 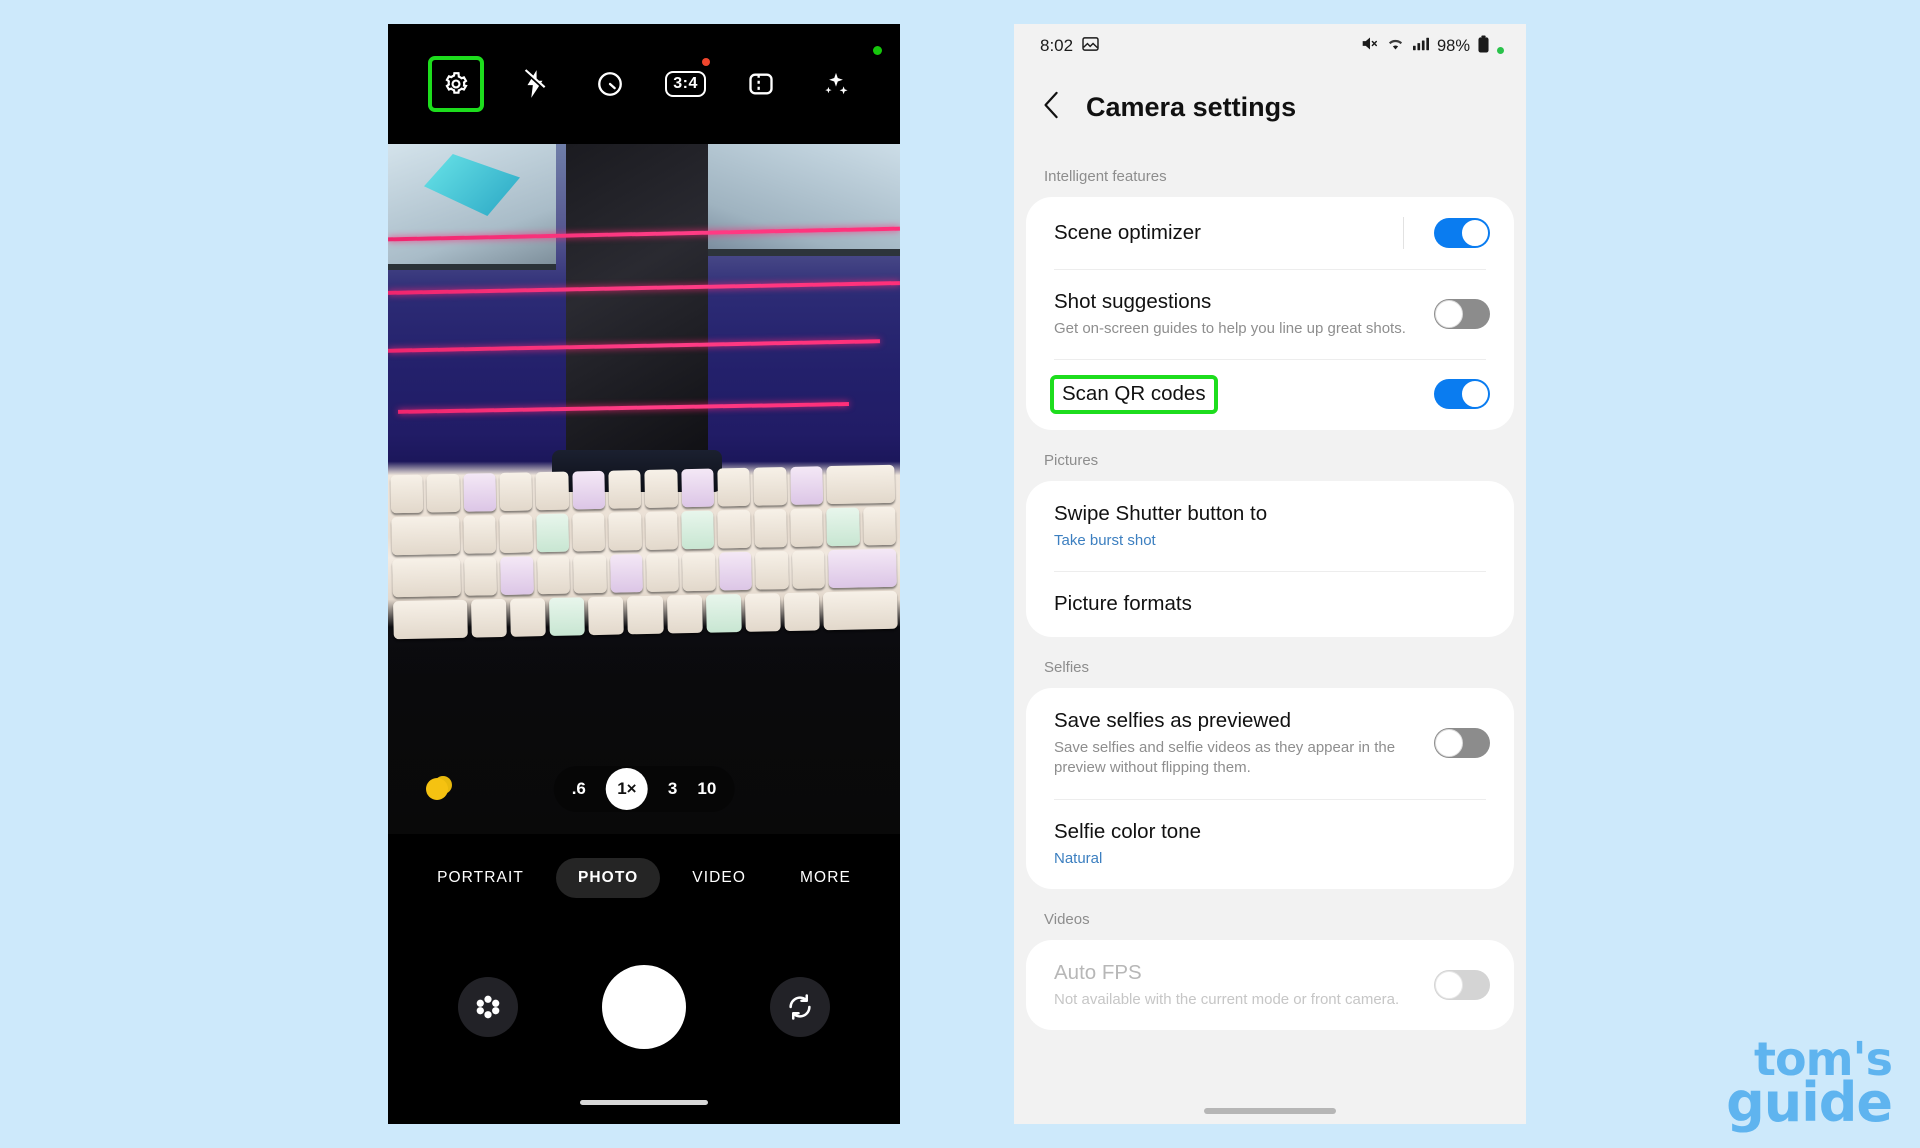 What do you see at coordinates (1462, 743) in the screenshot?
I see `toggle-save-selfies-as-previewed` at bounding box center [1462, 743].